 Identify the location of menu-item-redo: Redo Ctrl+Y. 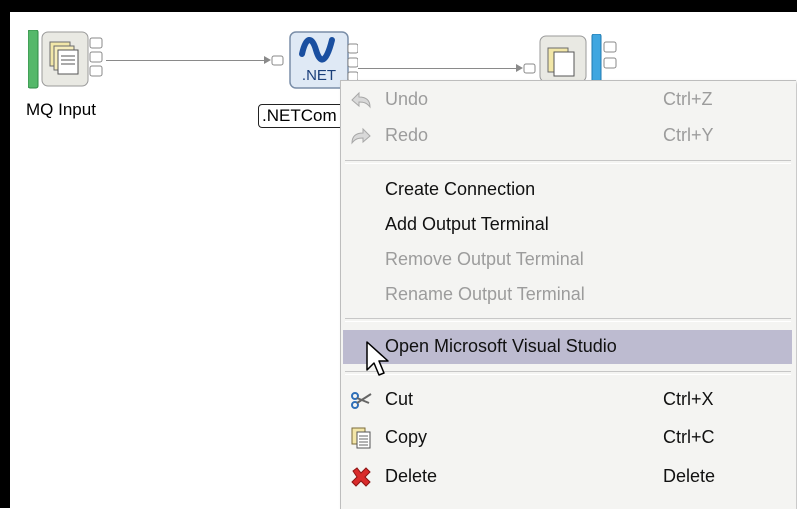
(568, 136).